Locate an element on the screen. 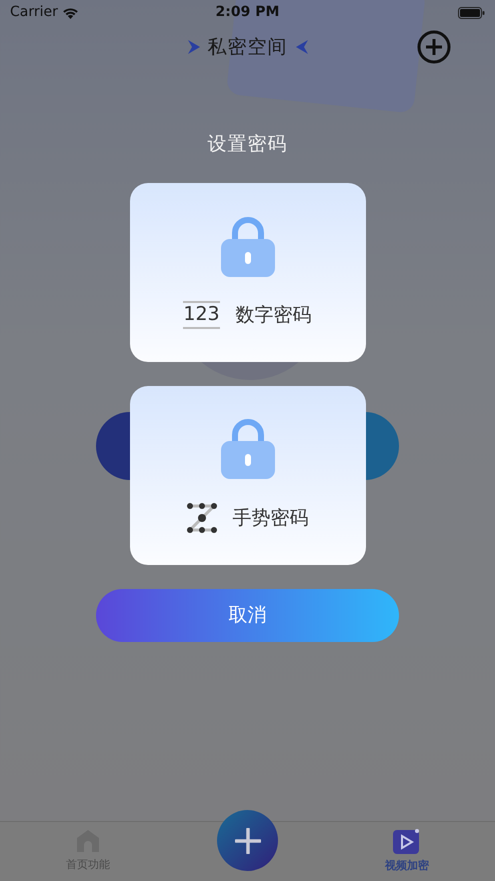  dialog-title: 设置密码 is located at coordinates (248, 144).